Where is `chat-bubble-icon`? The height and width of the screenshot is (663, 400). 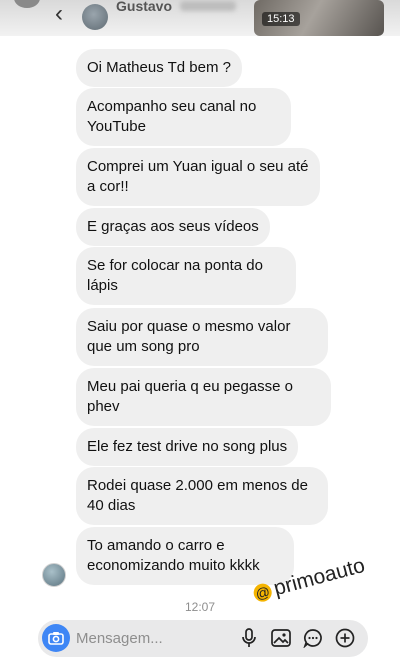
chat-bubble-icon is located at coordinates (312, 638).